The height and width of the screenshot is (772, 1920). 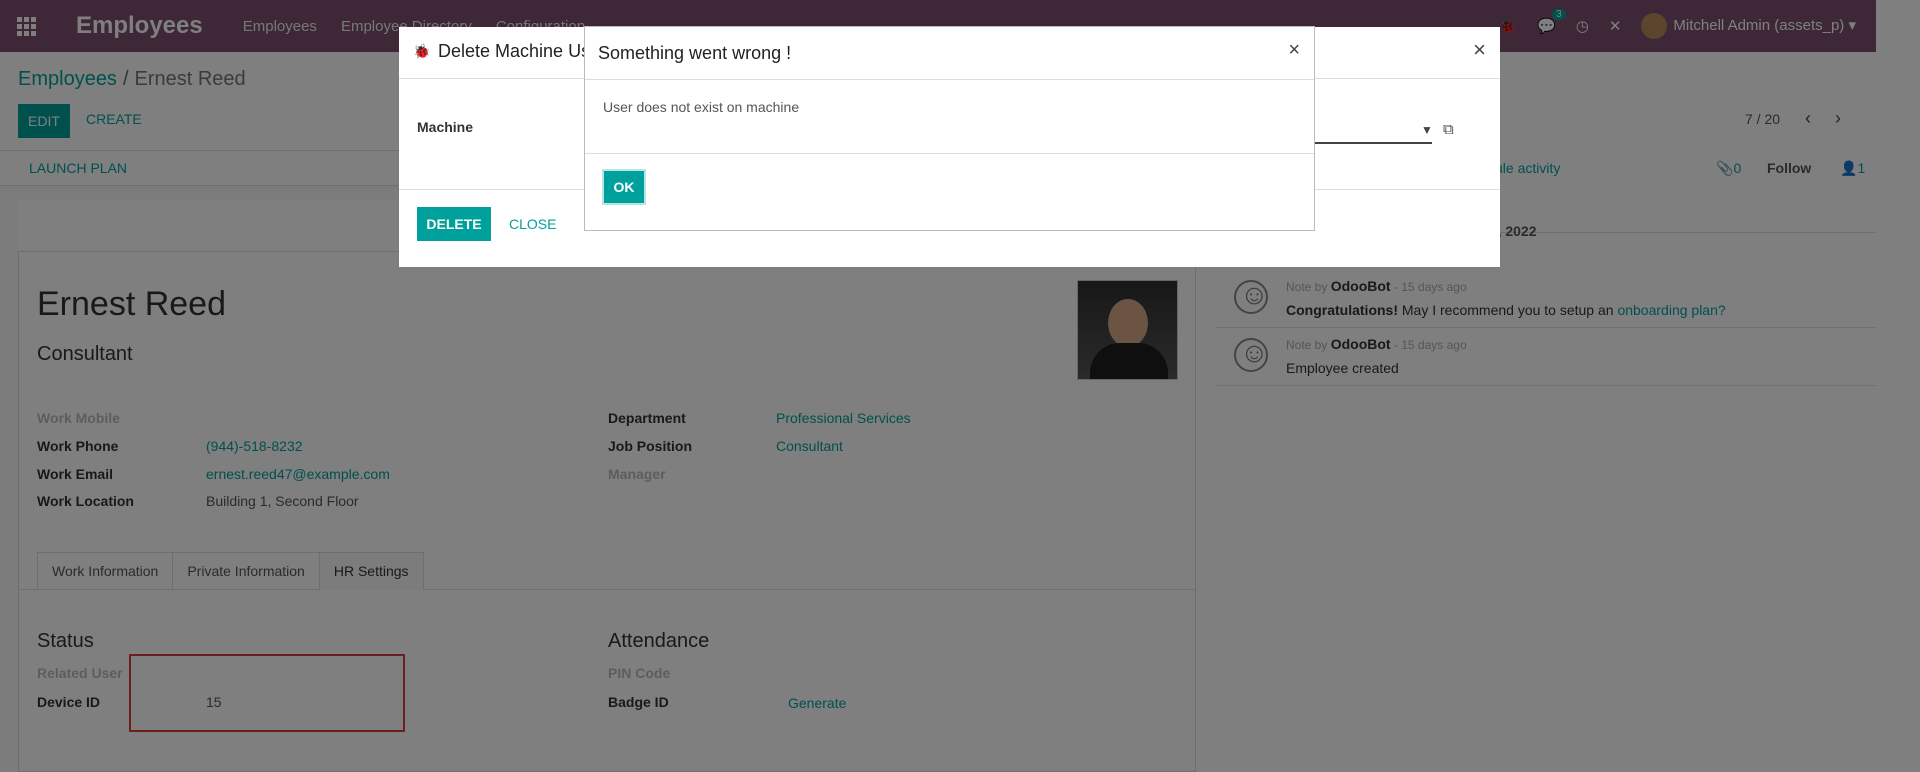 What do you see at coordinates (1372, 143) in the screenshot?
I see `machine-select` at bounding box center [1372, 143].